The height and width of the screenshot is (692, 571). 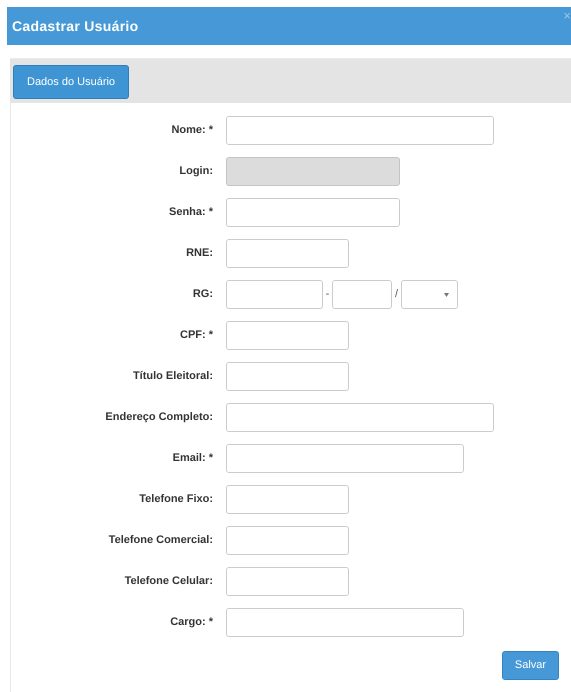 What do you see at coordinates (169, 582) in the screenshot?
I see `field-label: Telefone Celular:` at bounding box center [169, 582].